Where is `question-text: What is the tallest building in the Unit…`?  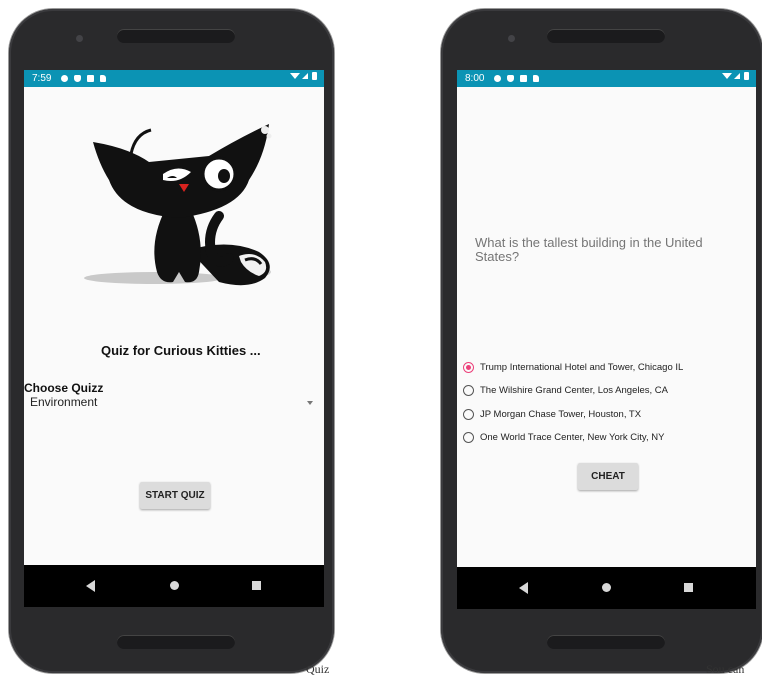
question-text: What is the tallest building in the Unit… is located at coordinates (589, 249).